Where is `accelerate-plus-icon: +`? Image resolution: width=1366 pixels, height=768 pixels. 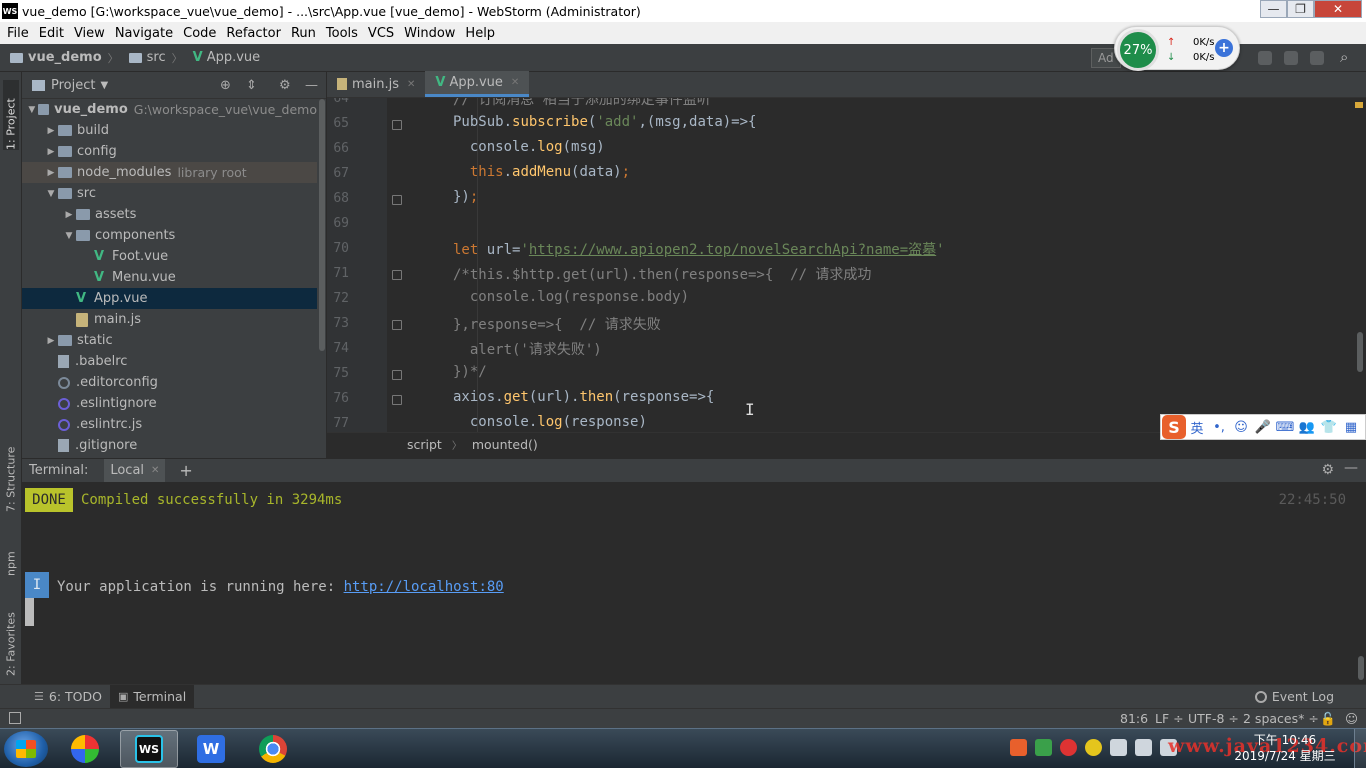
accelerate-plus-icon: + is located at coordinates (1224, 48).